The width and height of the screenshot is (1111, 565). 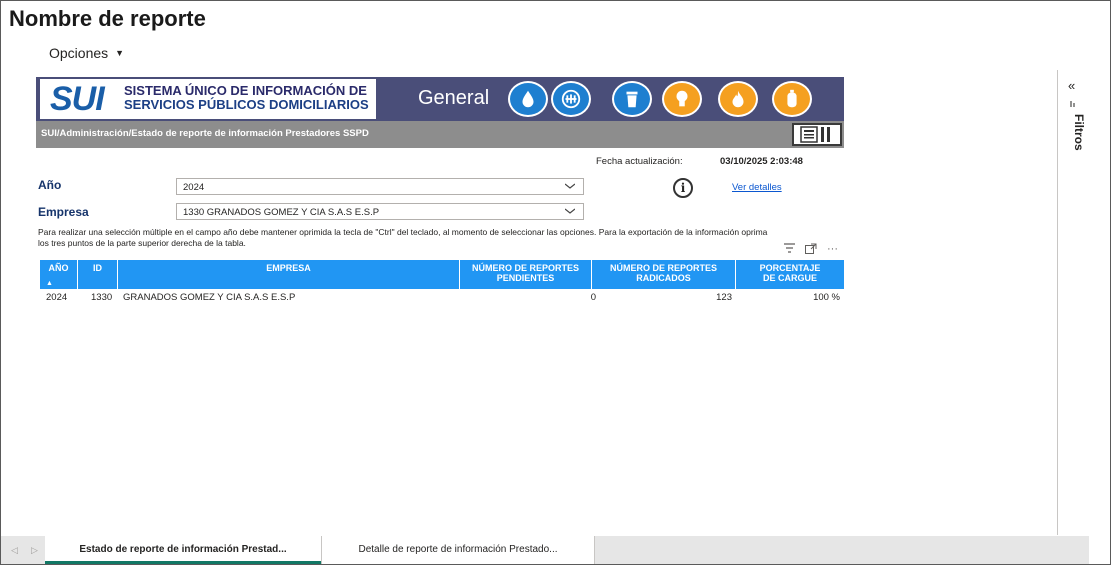 I want to click on sewer-grate-icon, so click(x=571, y=99).